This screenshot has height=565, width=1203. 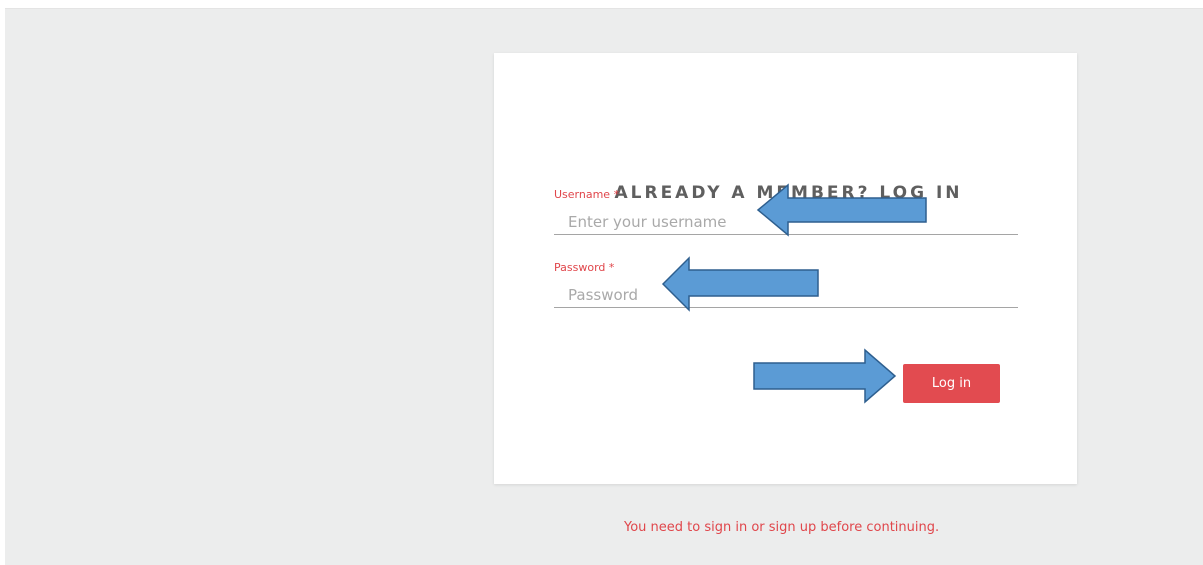 I want to click on right-arrow-icon, so click(x=825, y=376).